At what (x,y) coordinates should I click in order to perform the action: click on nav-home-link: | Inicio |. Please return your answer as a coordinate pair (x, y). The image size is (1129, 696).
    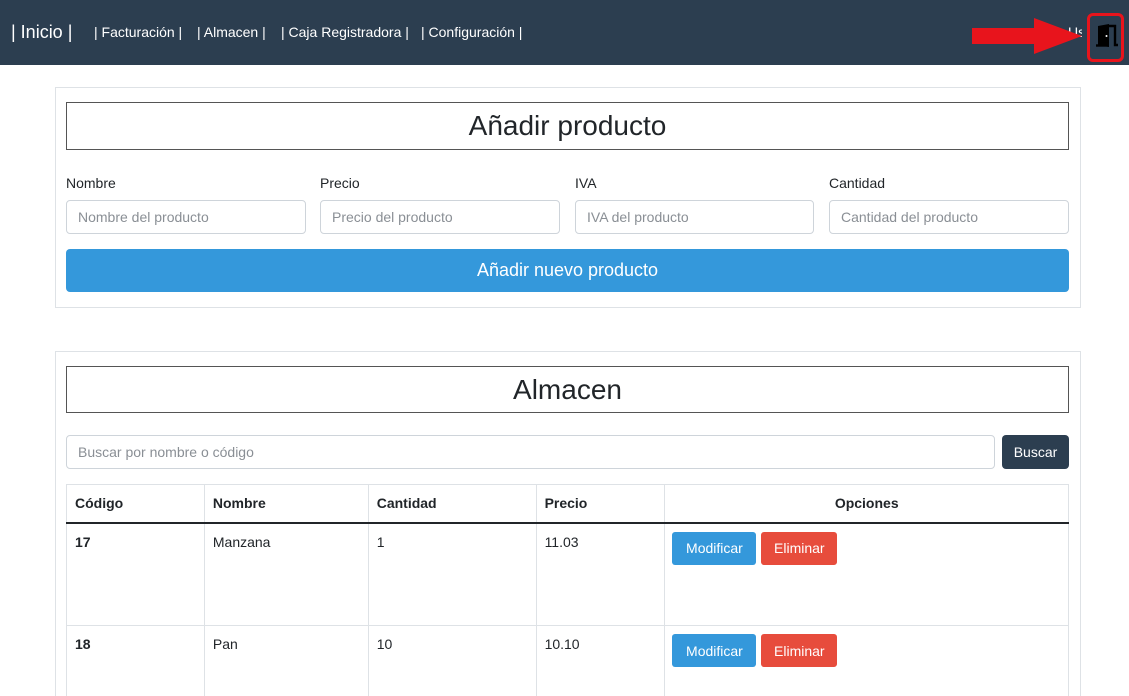
    Looking at the image, I should click on (41, 32).